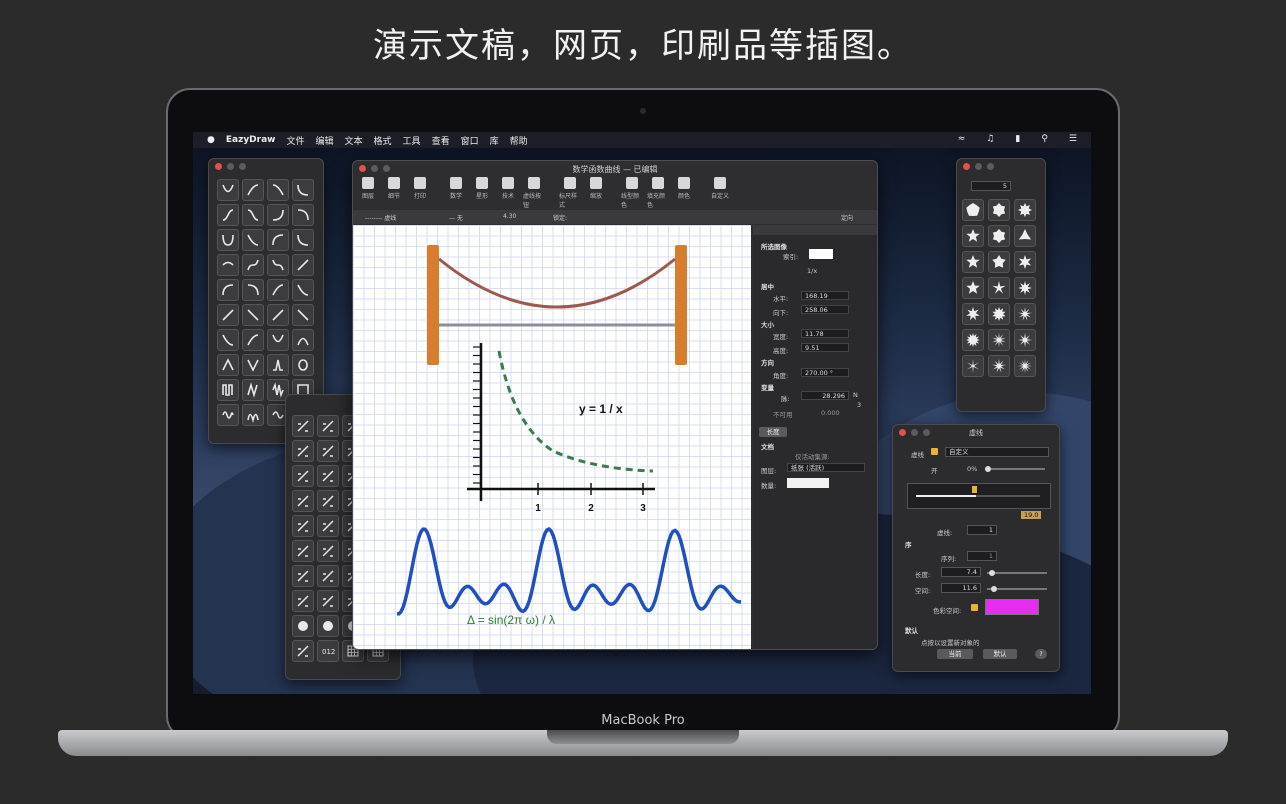 This screenshot has height=804, width=1286. Describe the element at coordinates (988, 469) in the screenshot. I see `open-slider-knob` at that location.